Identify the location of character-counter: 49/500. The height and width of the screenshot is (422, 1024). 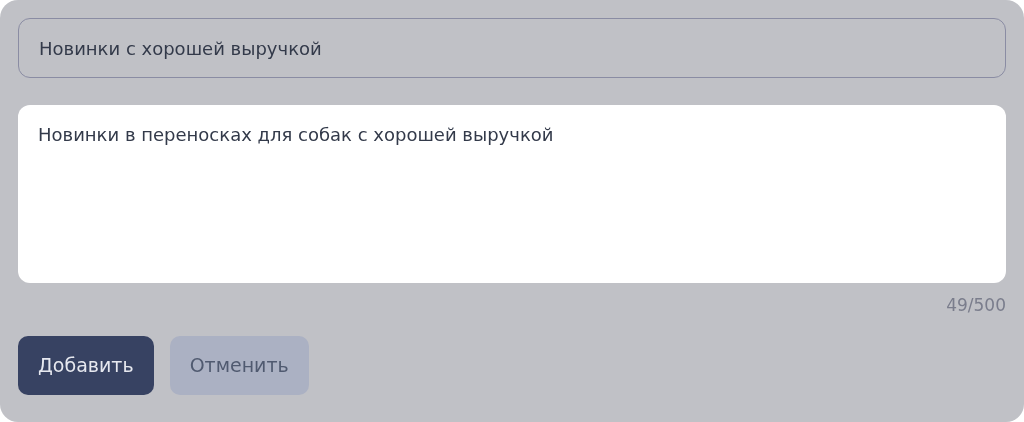
(976, 305).